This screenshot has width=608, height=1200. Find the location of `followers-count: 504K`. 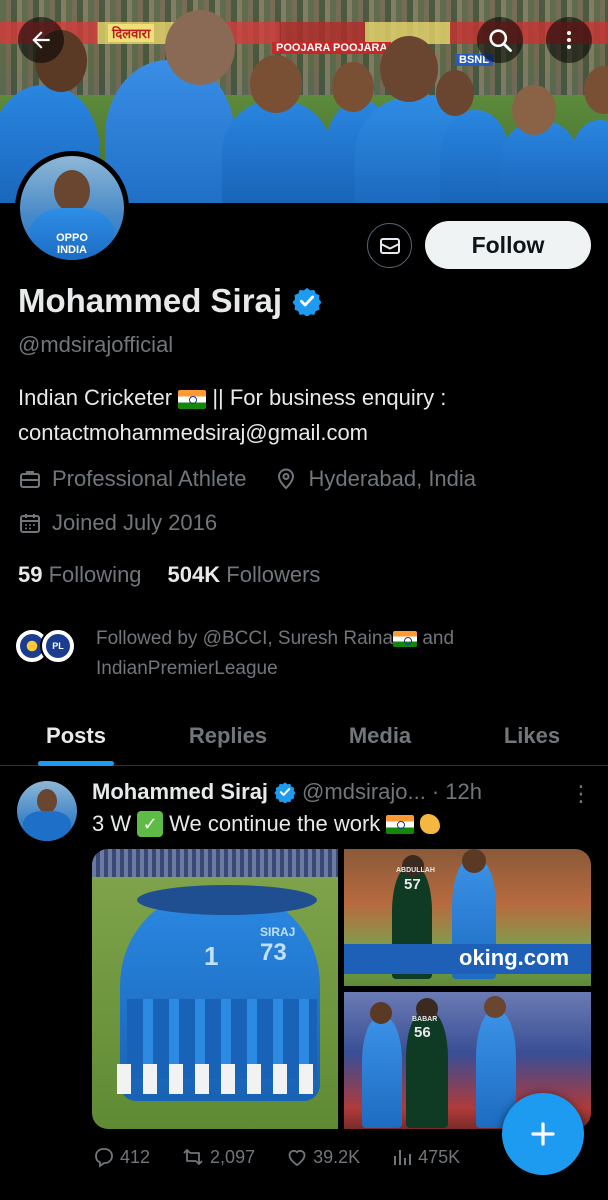

followers-count: 504K is located at coordinates (194, 574).